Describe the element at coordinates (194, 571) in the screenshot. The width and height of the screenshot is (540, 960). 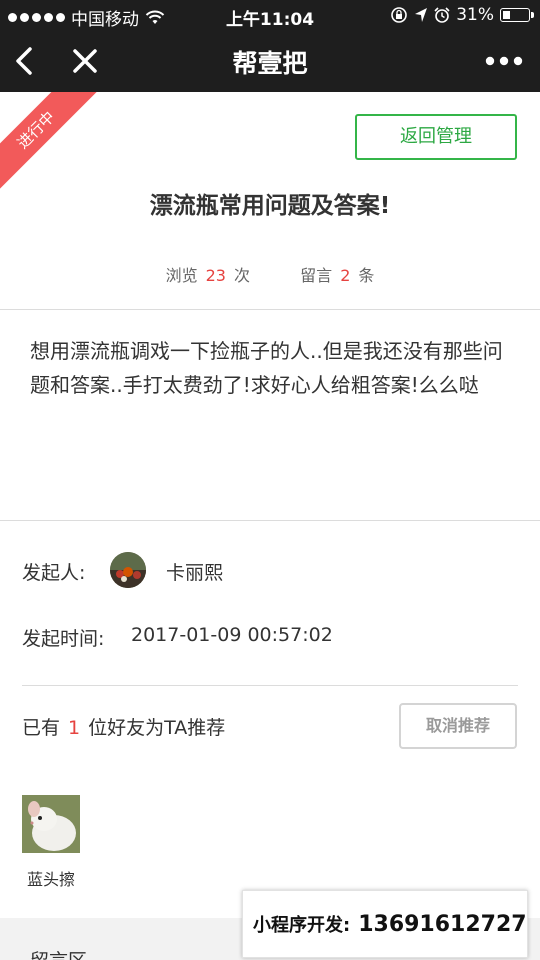
I see `initiator-name: 卡丽熙` at that location.